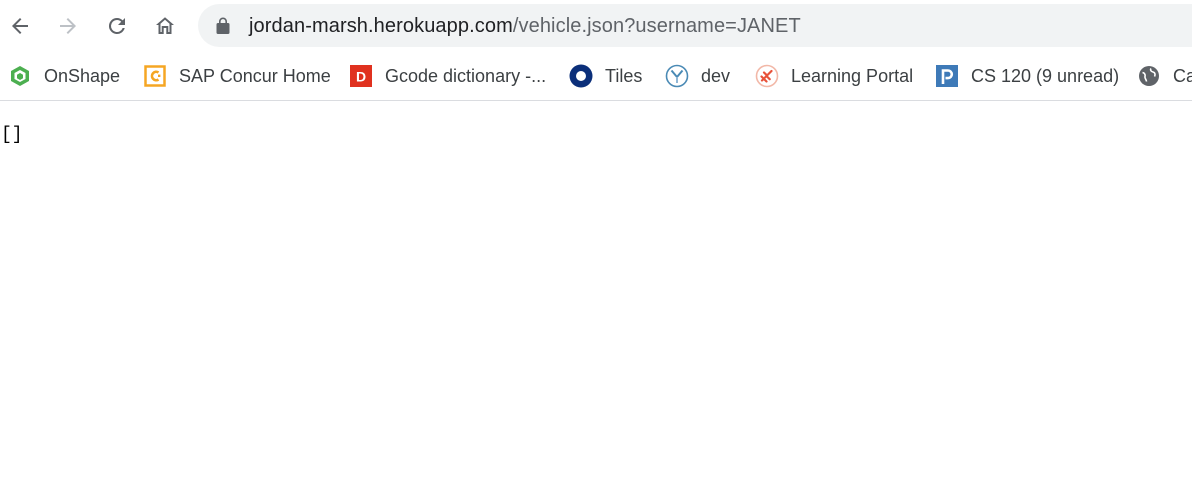  I want to click on svg-text: D, so click(361, 77).